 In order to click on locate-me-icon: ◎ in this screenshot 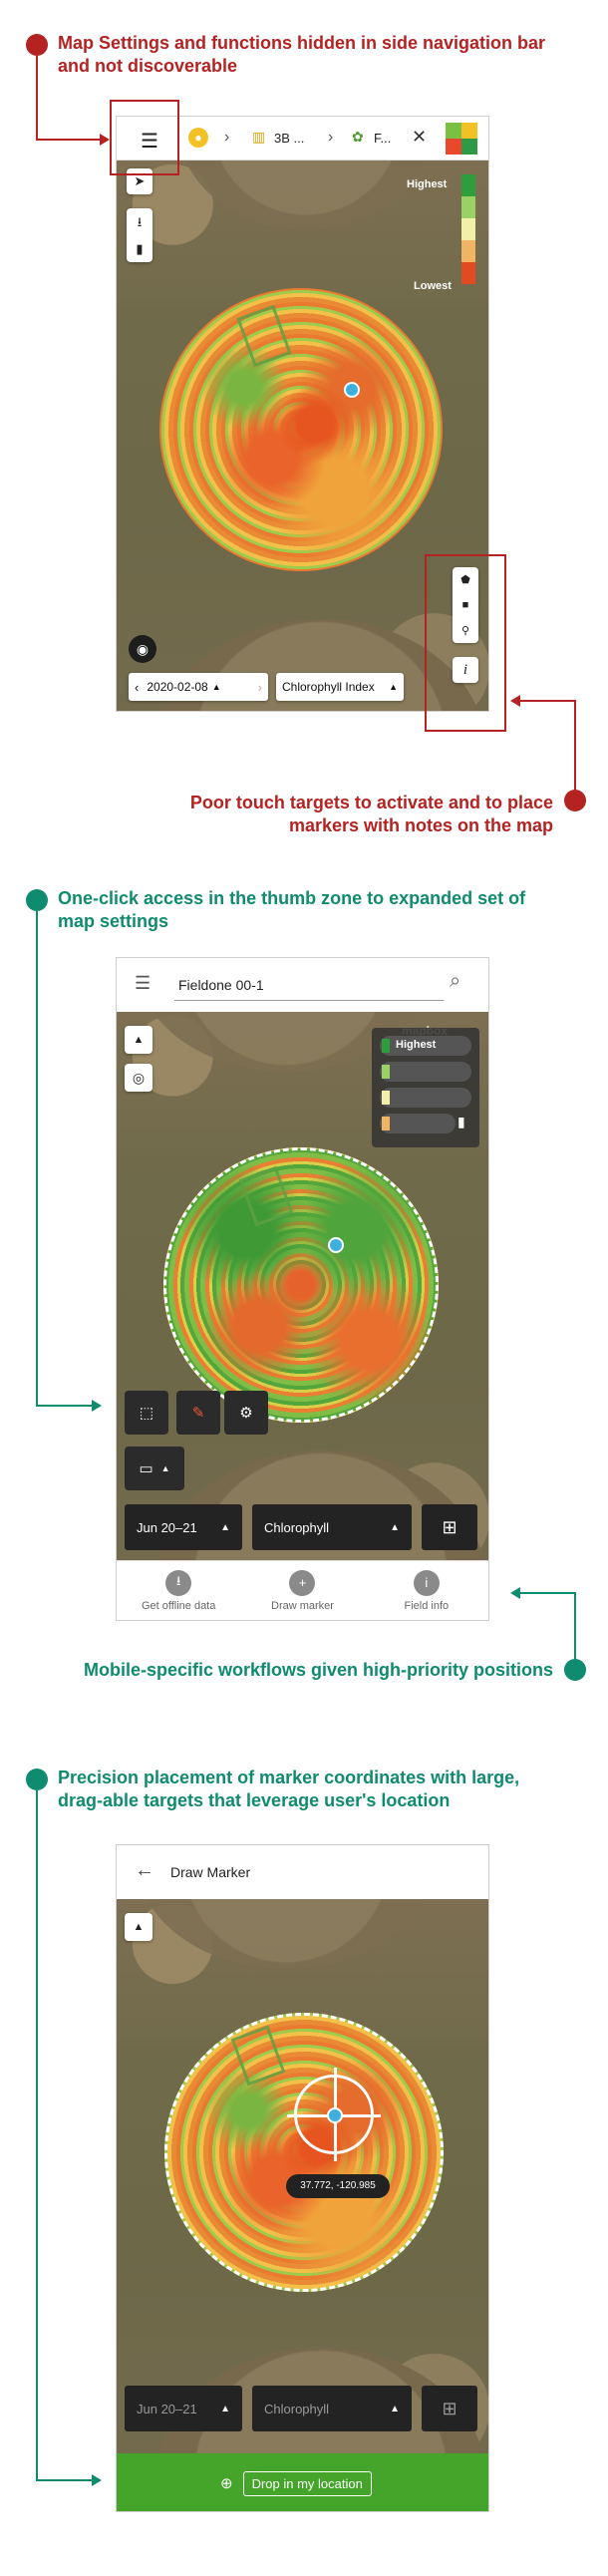, I will do `click(139, 1078)`.